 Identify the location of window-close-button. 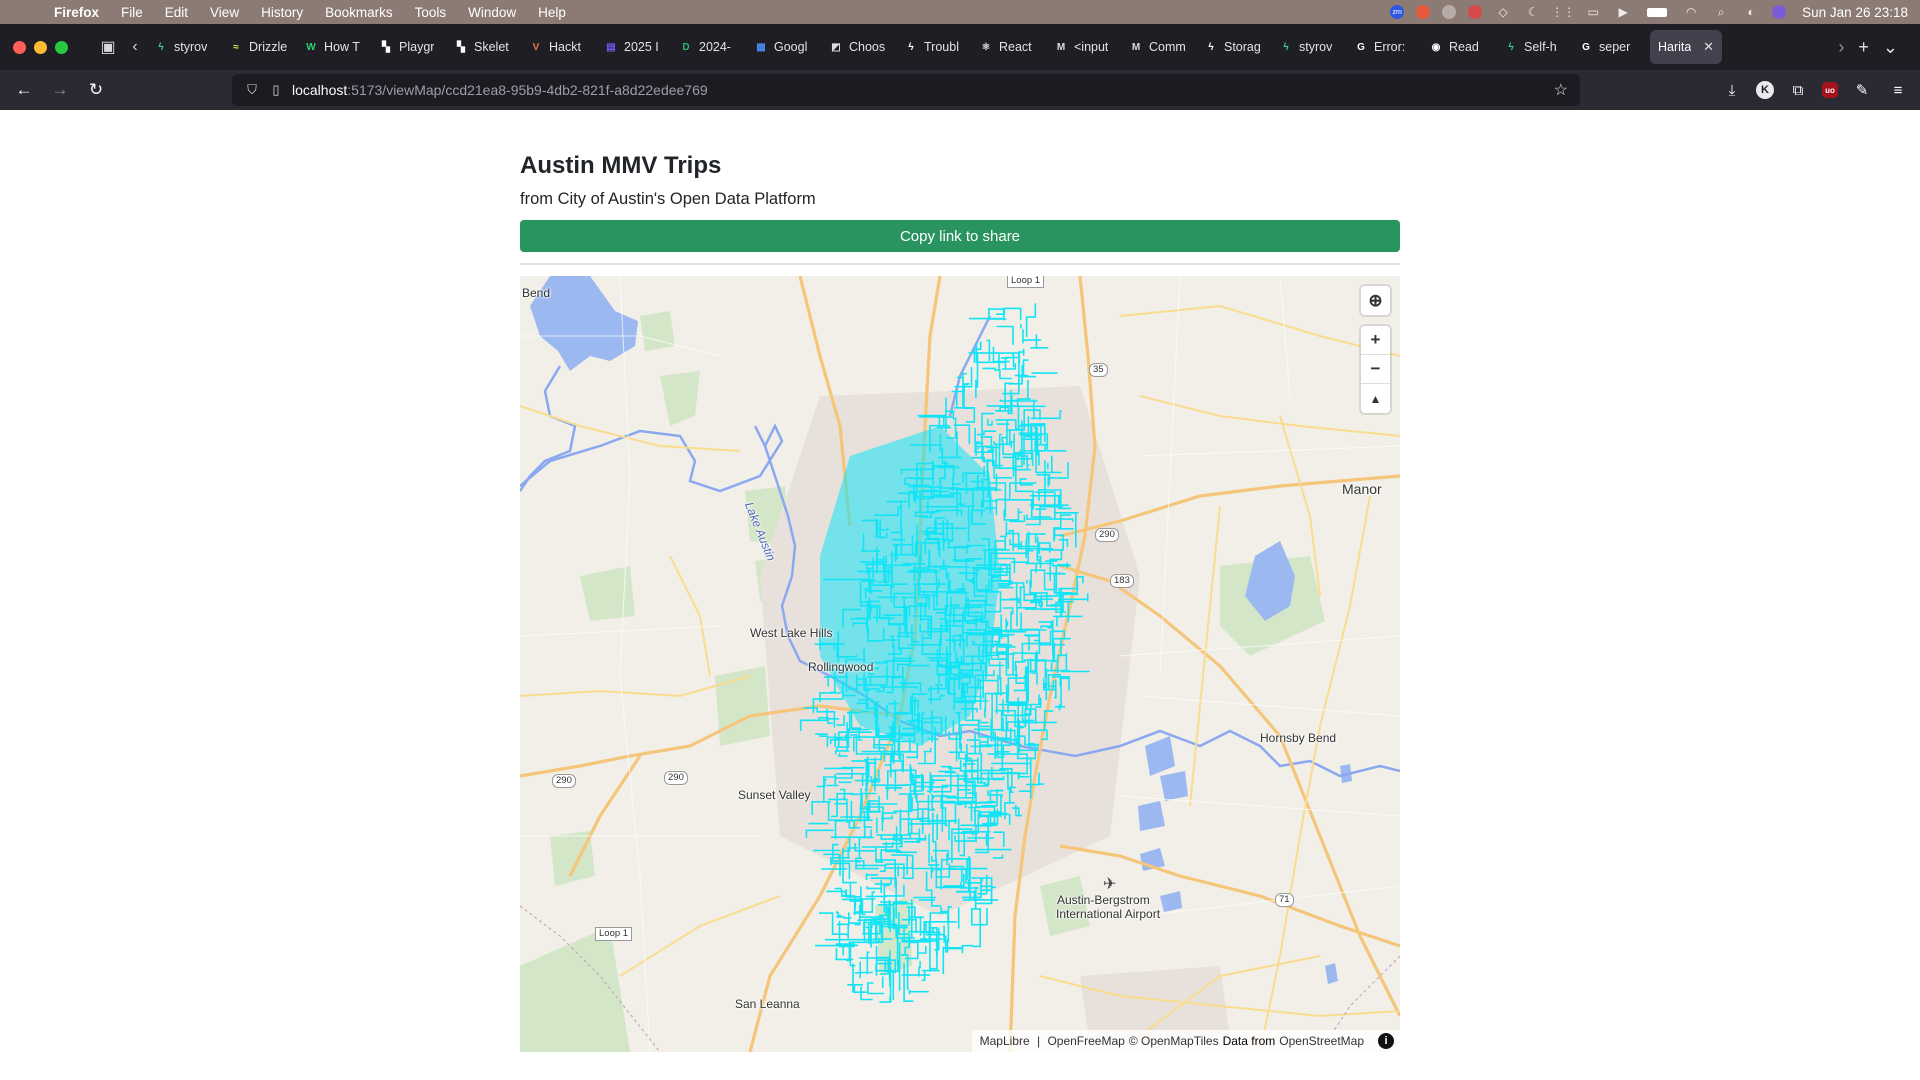
(19, 47).